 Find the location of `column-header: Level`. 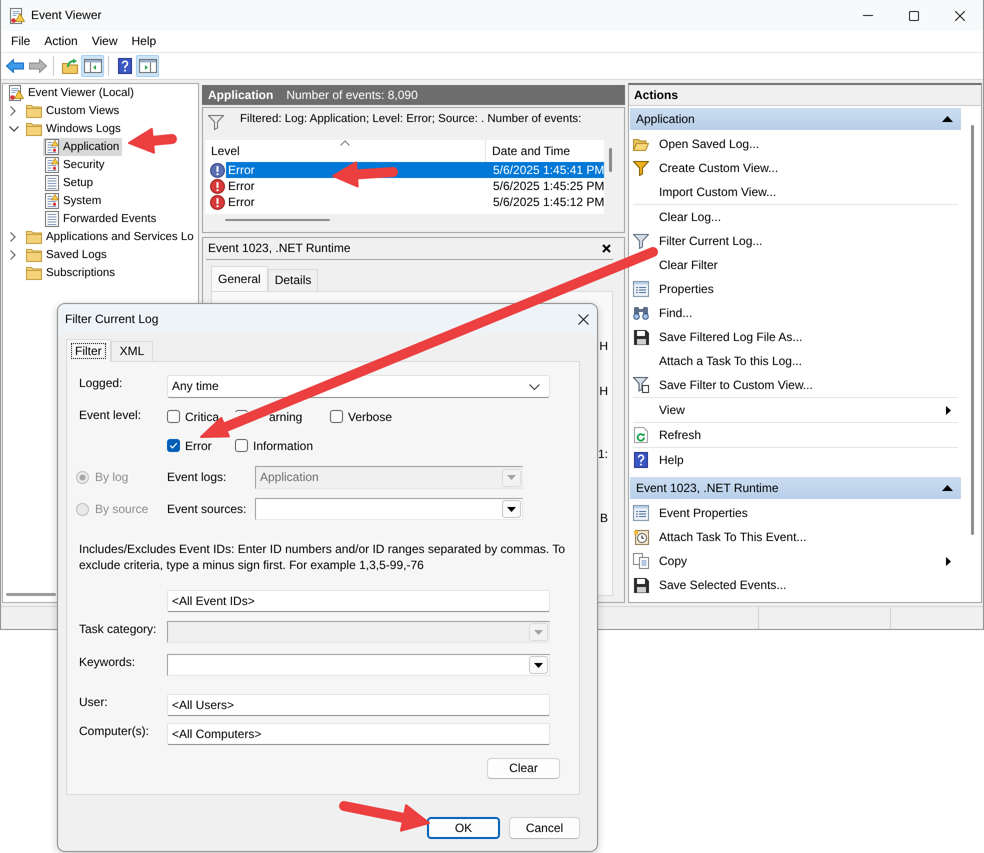

column-header: Level is located at coordinates (345, 151).